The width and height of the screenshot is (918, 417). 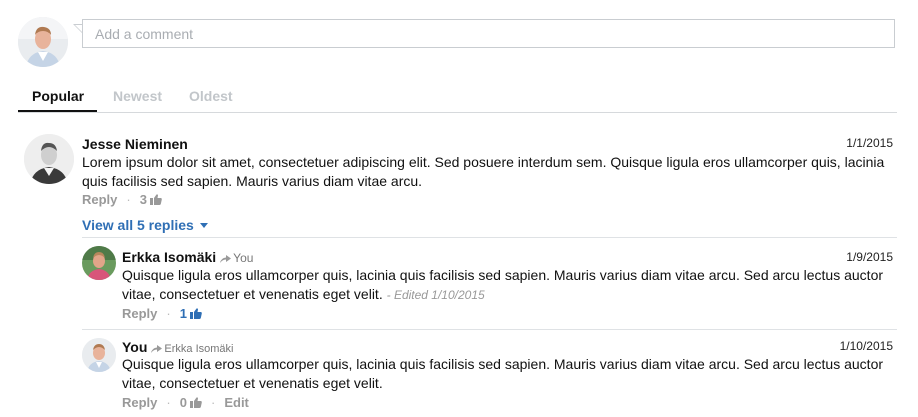 What do you see at coordinates (169, 257) in the screenshot?
I see `reply-author-name: Erkka Isomäki` at bounding box center [169, 257].